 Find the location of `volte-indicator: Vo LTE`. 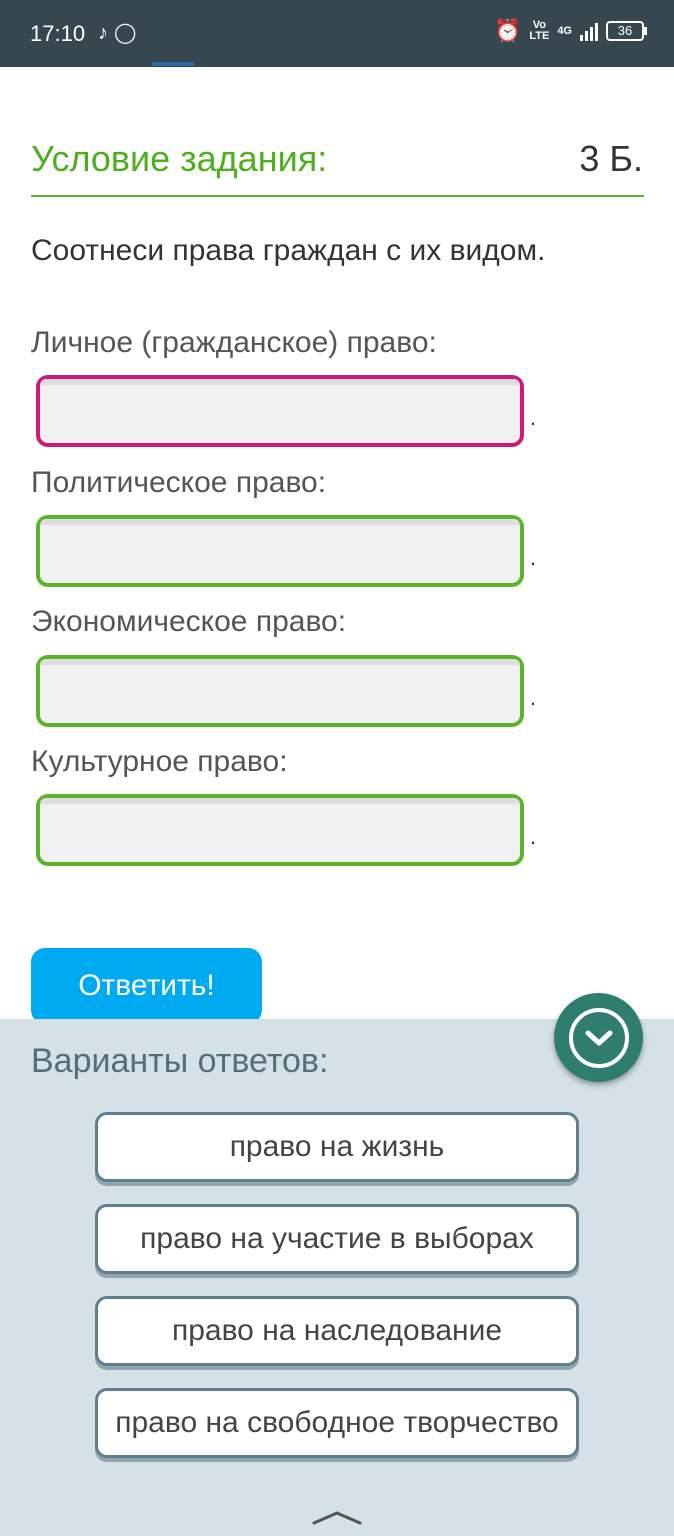

volte-indicator: Vo LTE is located at coordinates (539, 30).